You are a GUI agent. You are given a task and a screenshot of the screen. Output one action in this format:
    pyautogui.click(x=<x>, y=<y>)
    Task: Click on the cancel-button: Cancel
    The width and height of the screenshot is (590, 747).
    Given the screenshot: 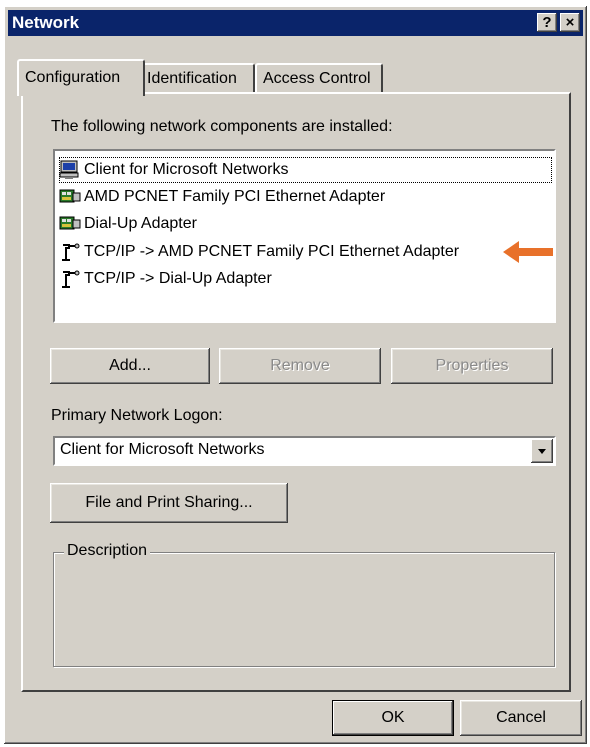 What is the action you would take?
    pyautogui.click(x=521, y=718)
    